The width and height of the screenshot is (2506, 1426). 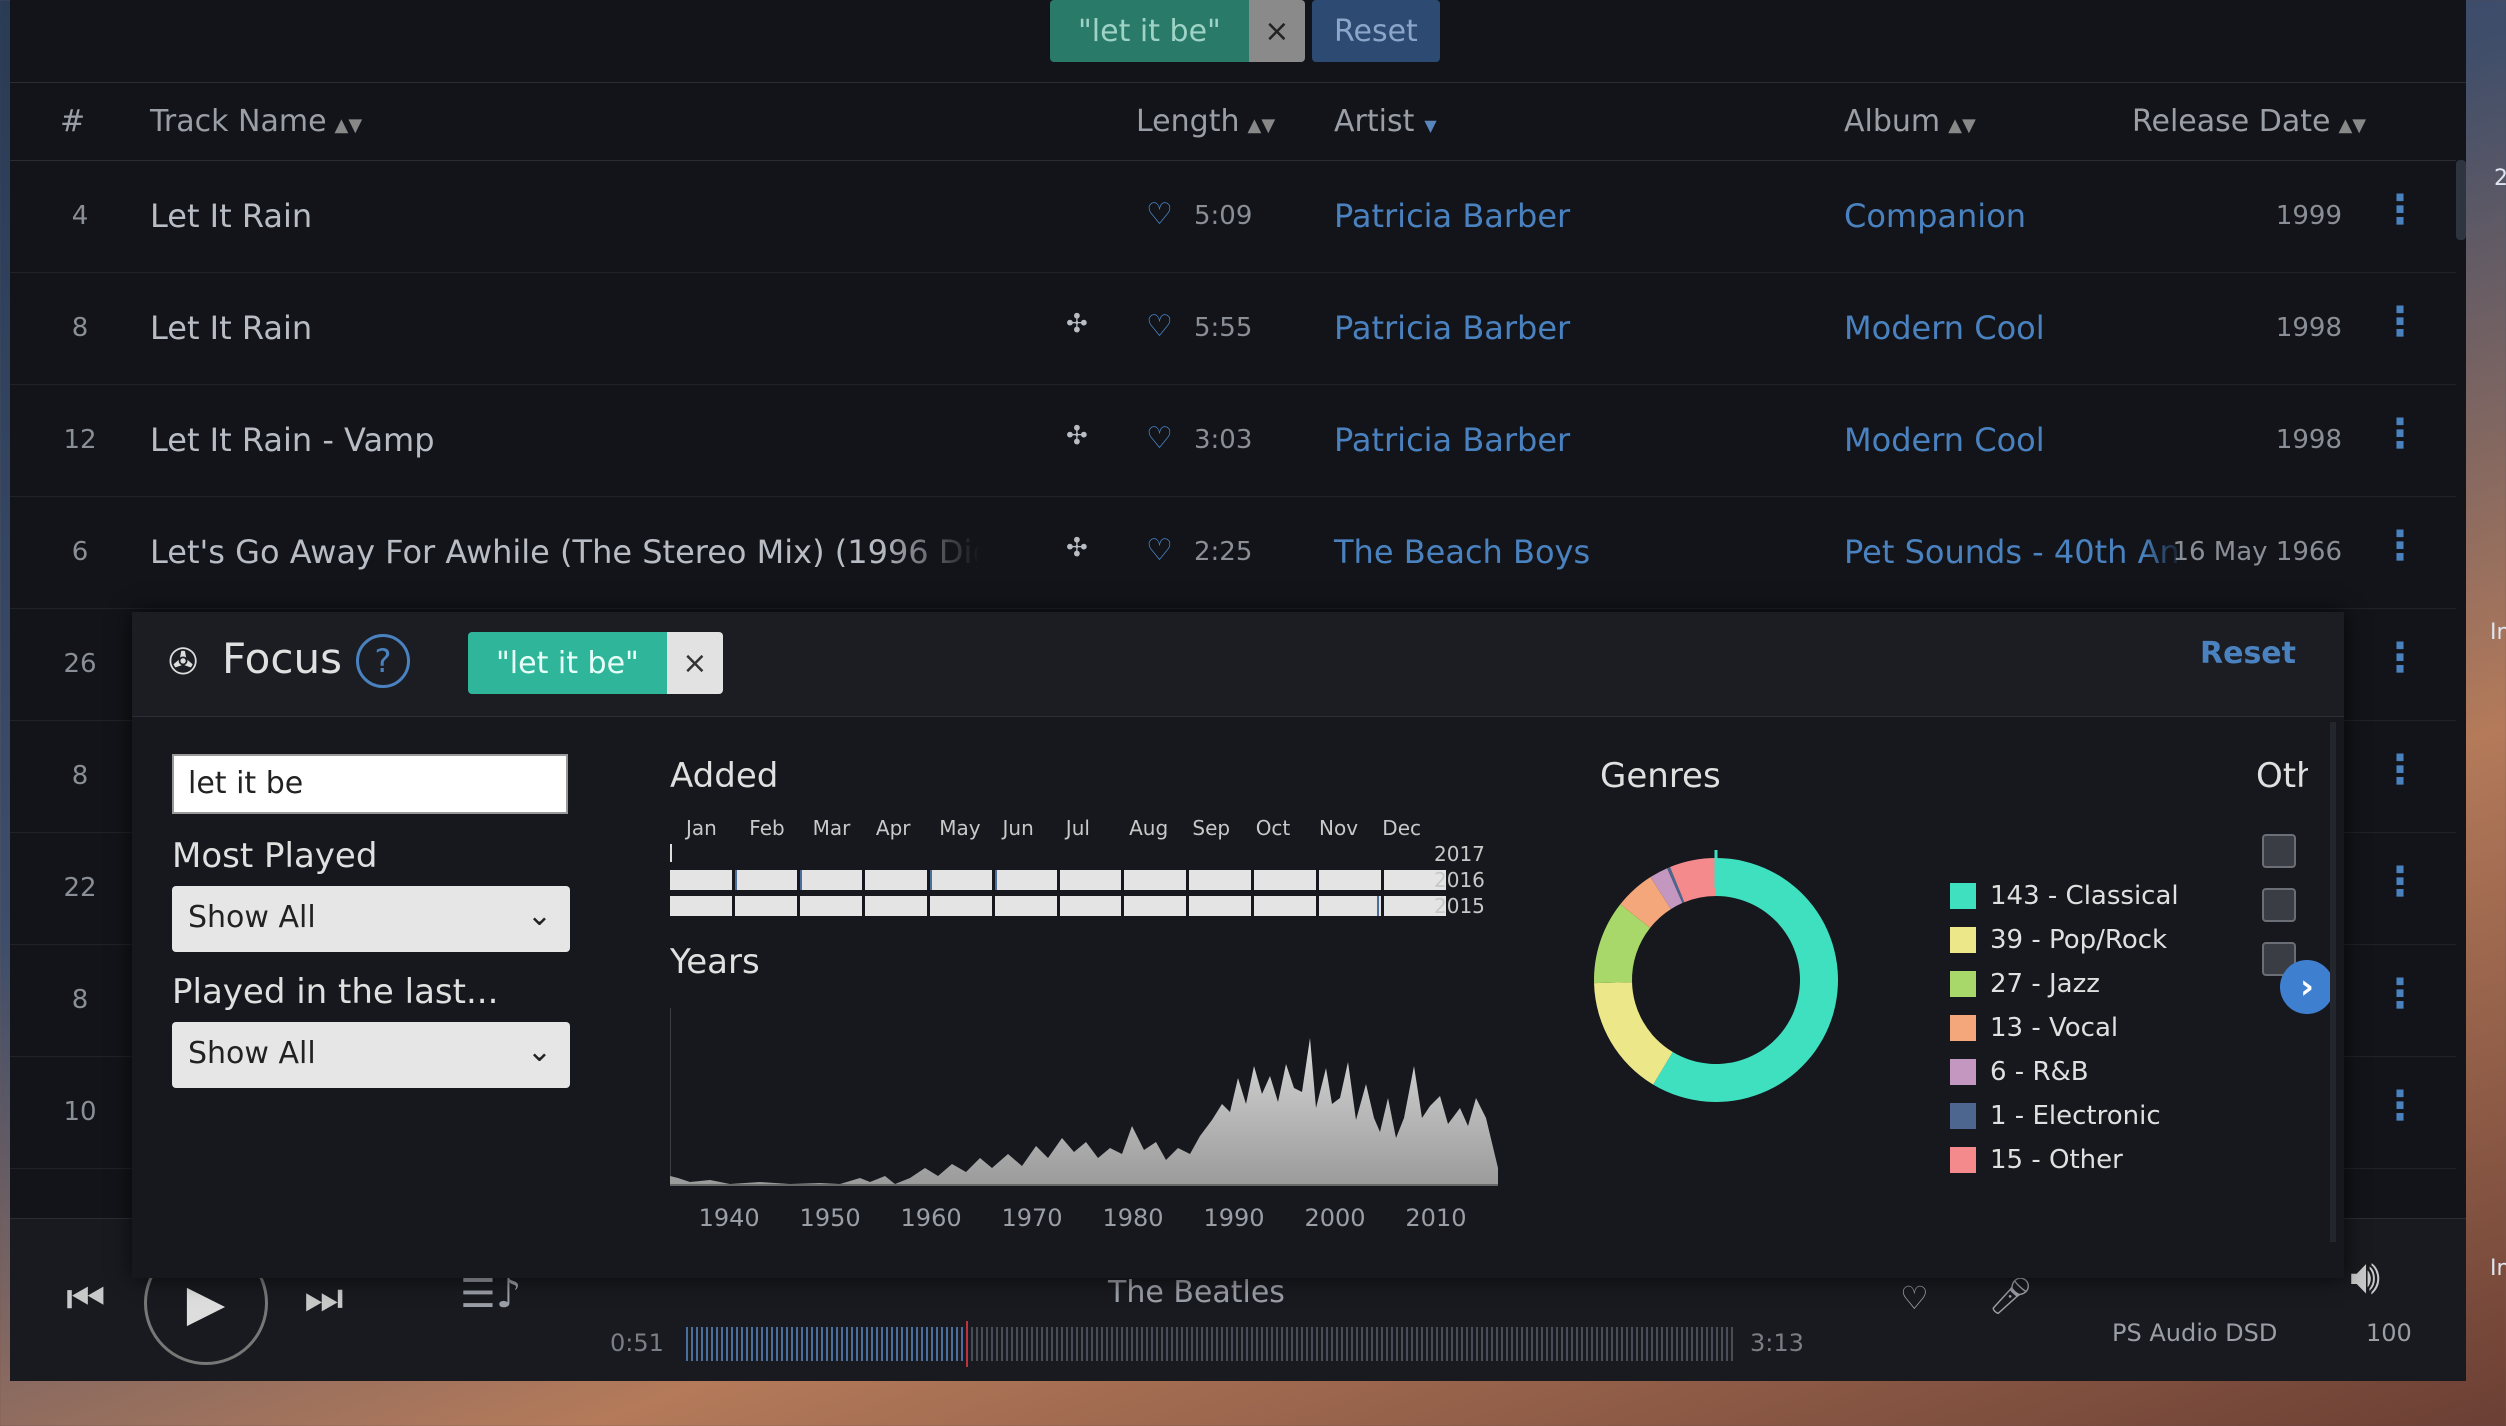 What do you see at coordinates (2365, 1277) in the screenshot?
I see `volume-icon: 🔊︎` at bounding box center [2365, 1277].